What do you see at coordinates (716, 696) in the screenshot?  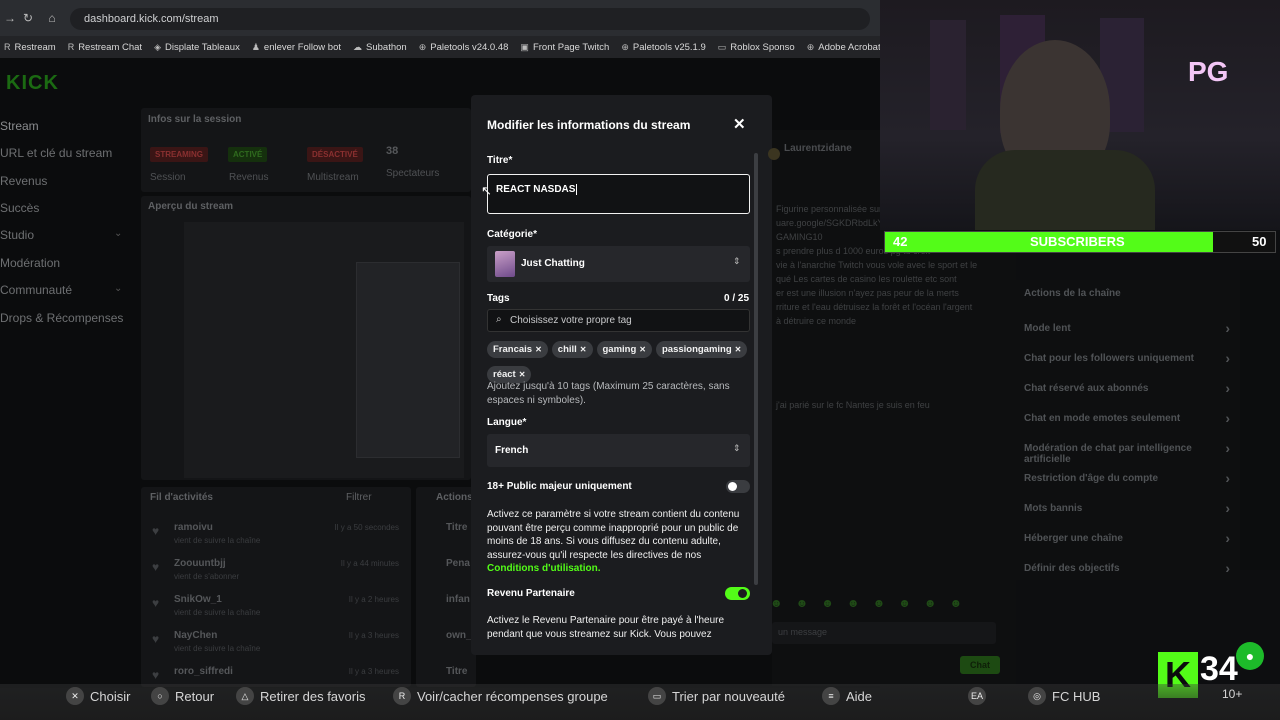 I see `hint-sort: ▭ Trier par nouveauté` at bounding box center [716, 696].